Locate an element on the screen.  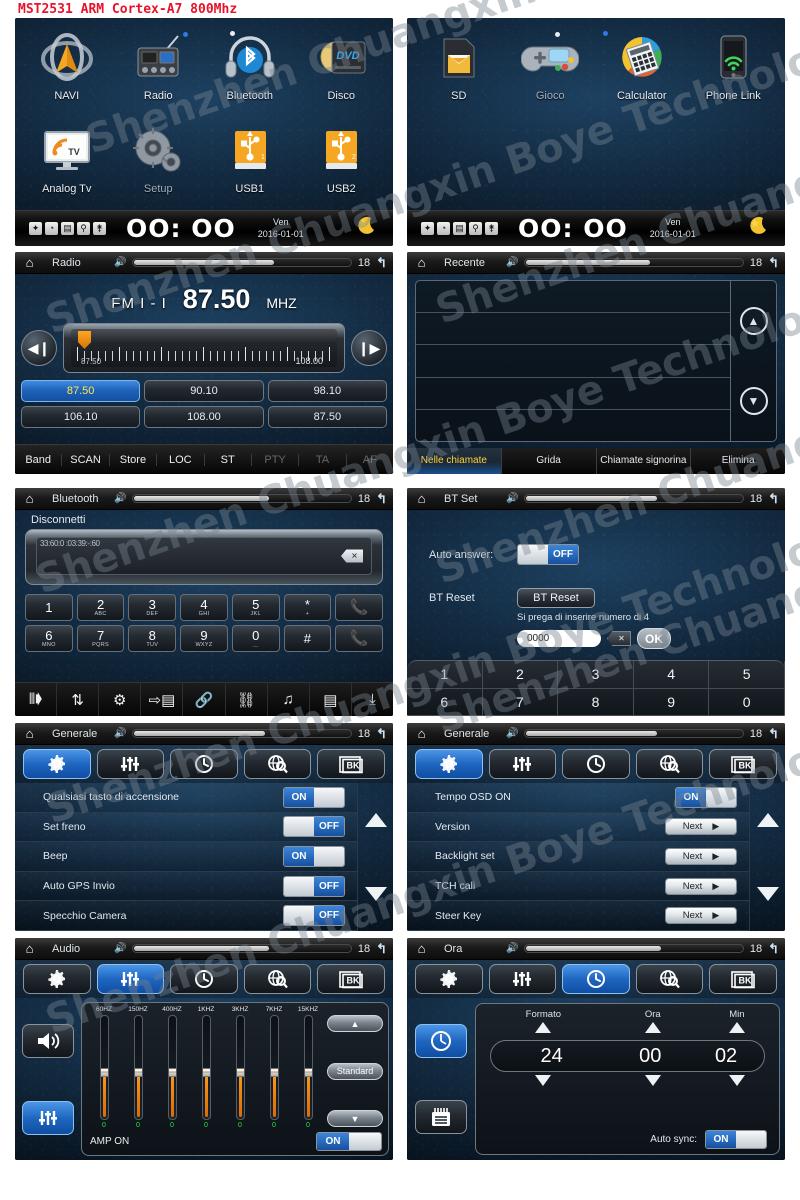
tuner-scale: 87.50 108.00 is located at coordinates (204, 348).